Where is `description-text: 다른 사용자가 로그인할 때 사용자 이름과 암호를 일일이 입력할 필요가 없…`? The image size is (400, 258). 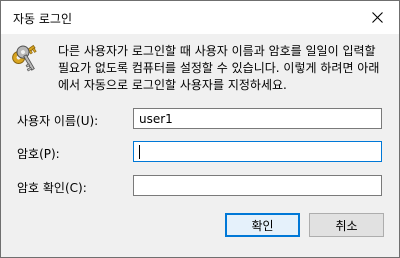 description-text: 다른 사용자가 로그인할 때 사용자 이름과 암호를 일일이 입력할 필요가 없… is located at coordinates (219, 68).